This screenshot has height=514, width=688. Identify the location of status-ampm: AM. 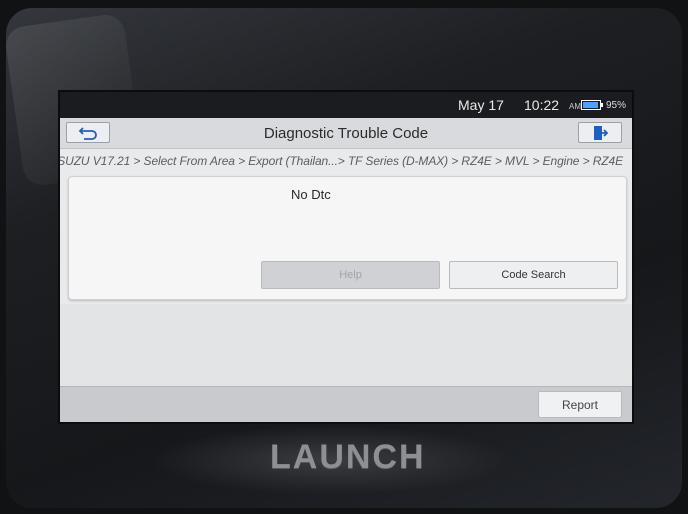
(575, 106).